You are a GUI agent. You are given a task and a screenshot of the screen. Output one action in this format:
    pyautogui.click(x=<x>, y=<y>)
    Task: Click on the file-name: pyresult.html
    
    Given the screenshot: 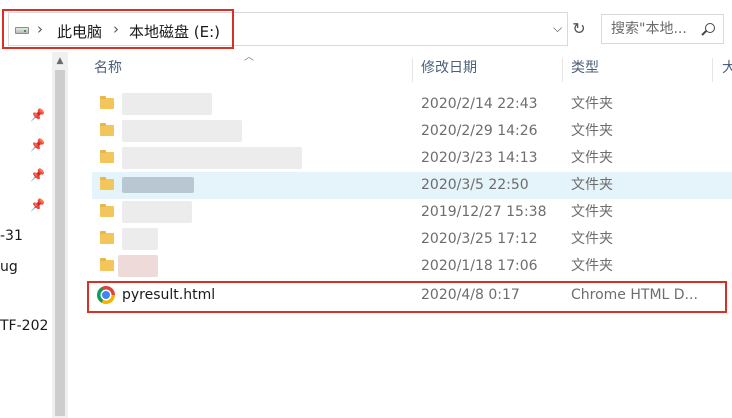 What is the action you would take?
    pyautogui.click(x=169, y=295)
    